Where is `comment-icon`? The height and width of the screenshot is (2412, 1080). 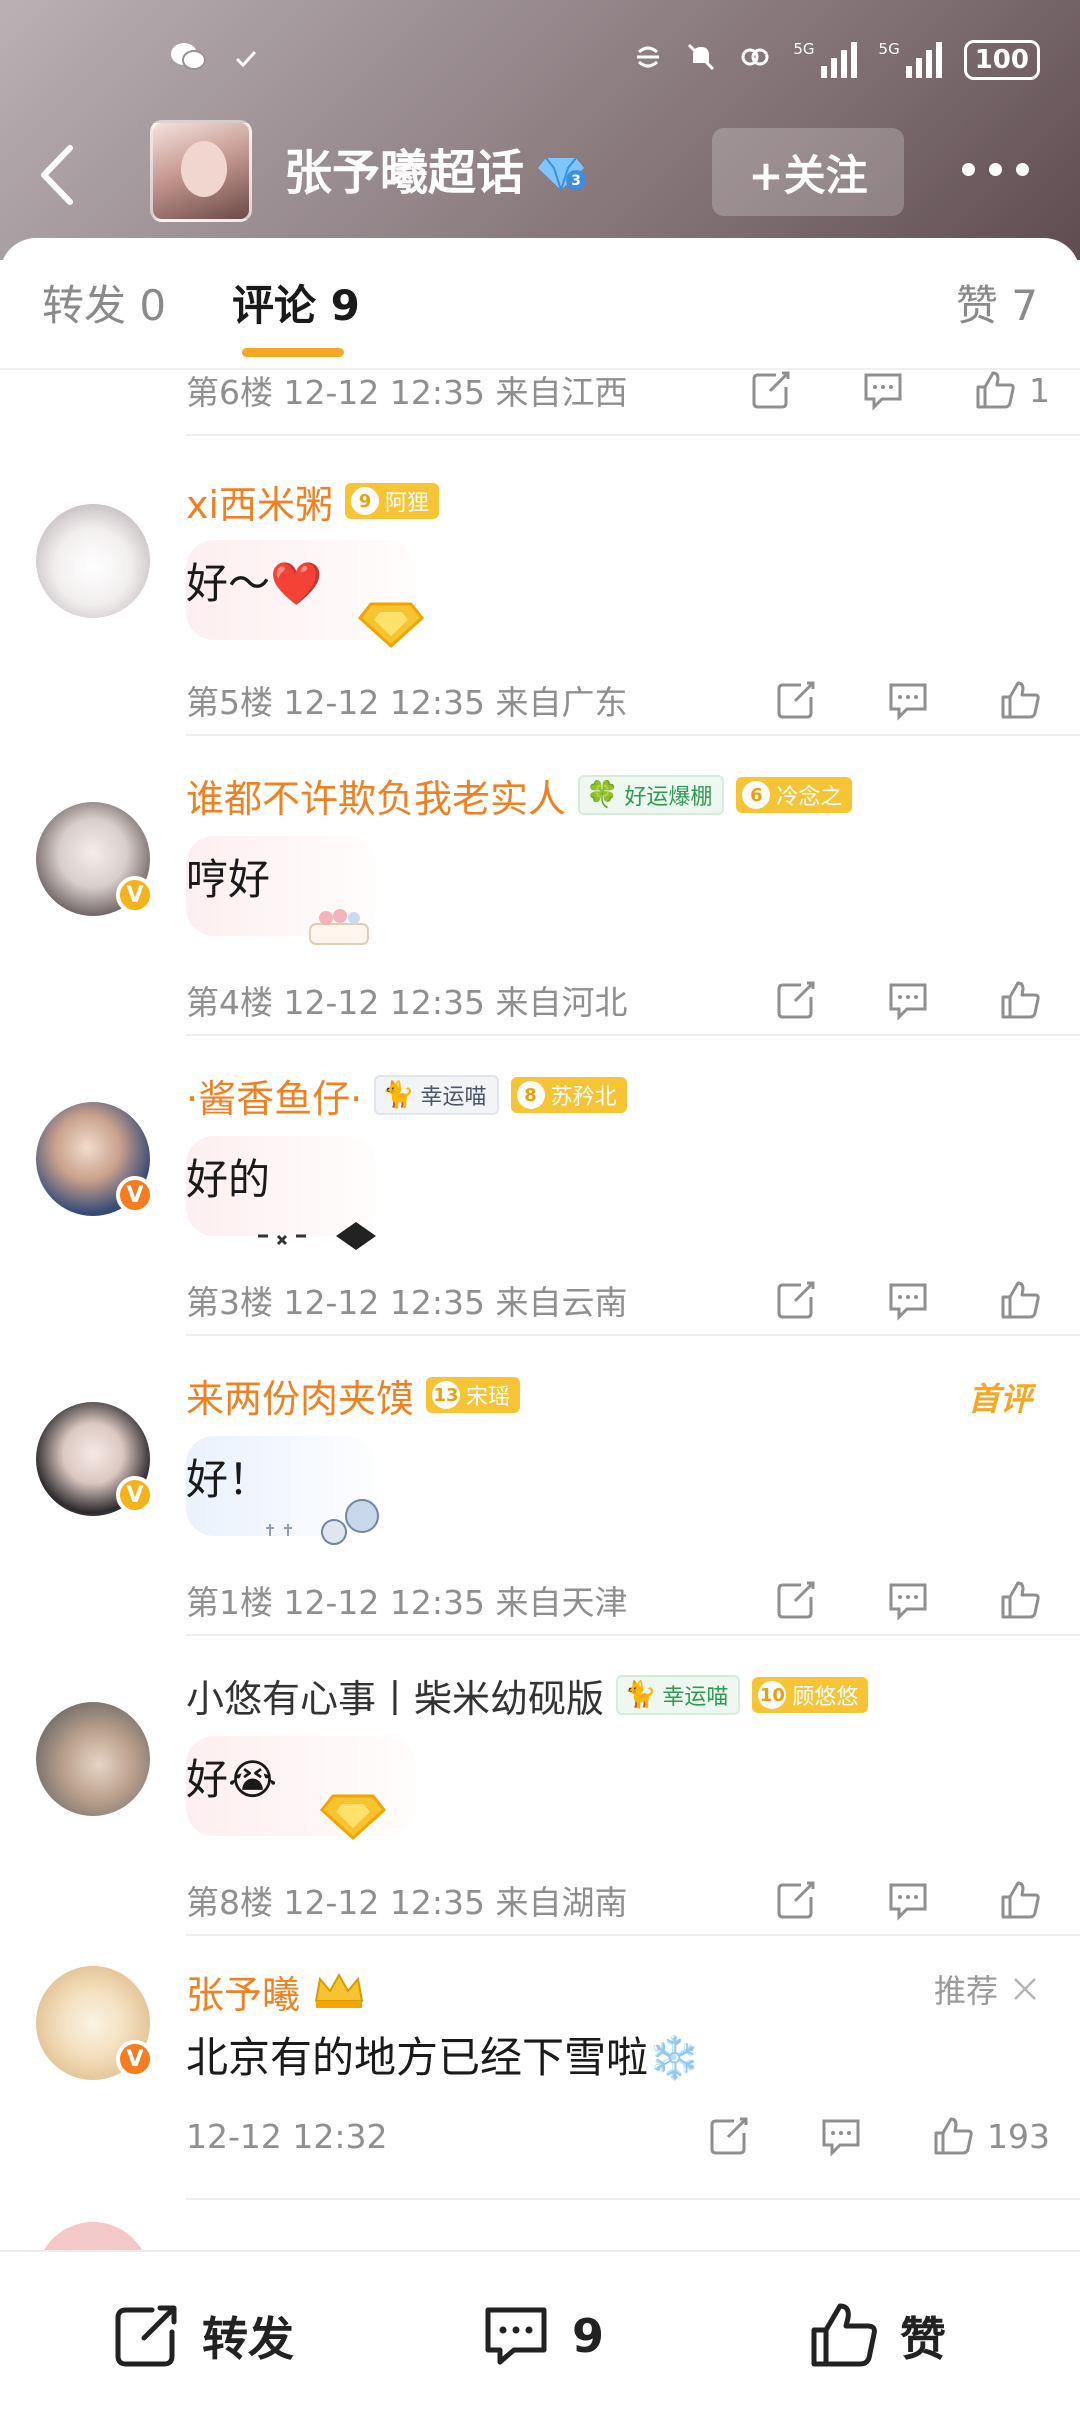
comment-icon is located at coordinates (516, 2336).